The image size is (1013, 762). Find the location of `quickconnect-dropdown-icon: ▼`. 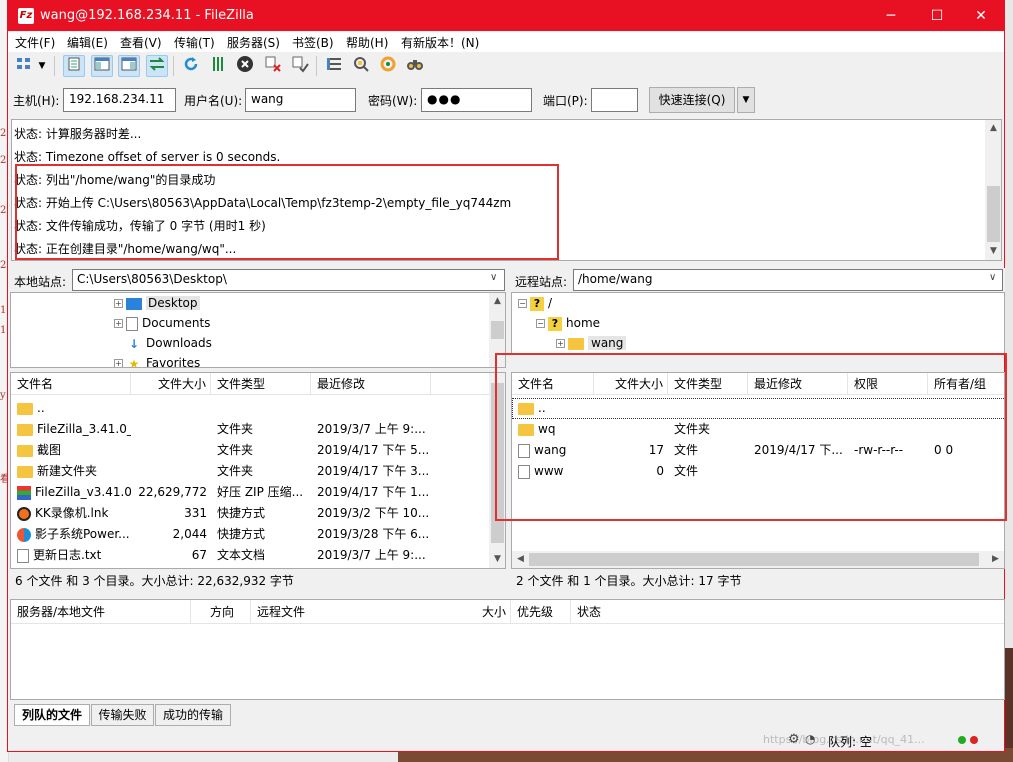

quickconnect-dropdown-icon: ▼ is located at coordinates (746, 100).